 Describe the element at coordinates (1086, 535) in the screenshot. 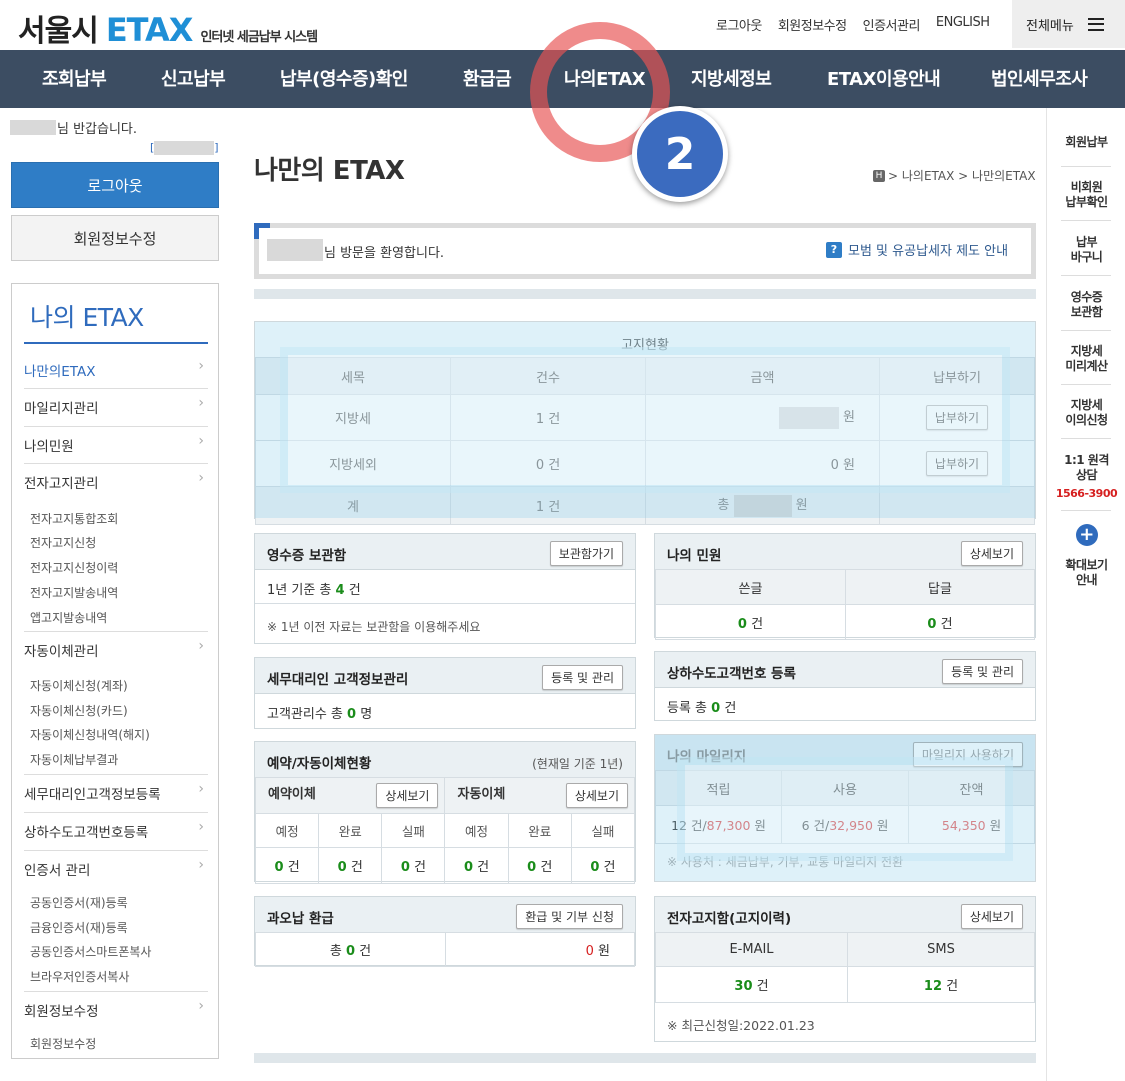

I see `zoom-plus-icon: +` at that location.